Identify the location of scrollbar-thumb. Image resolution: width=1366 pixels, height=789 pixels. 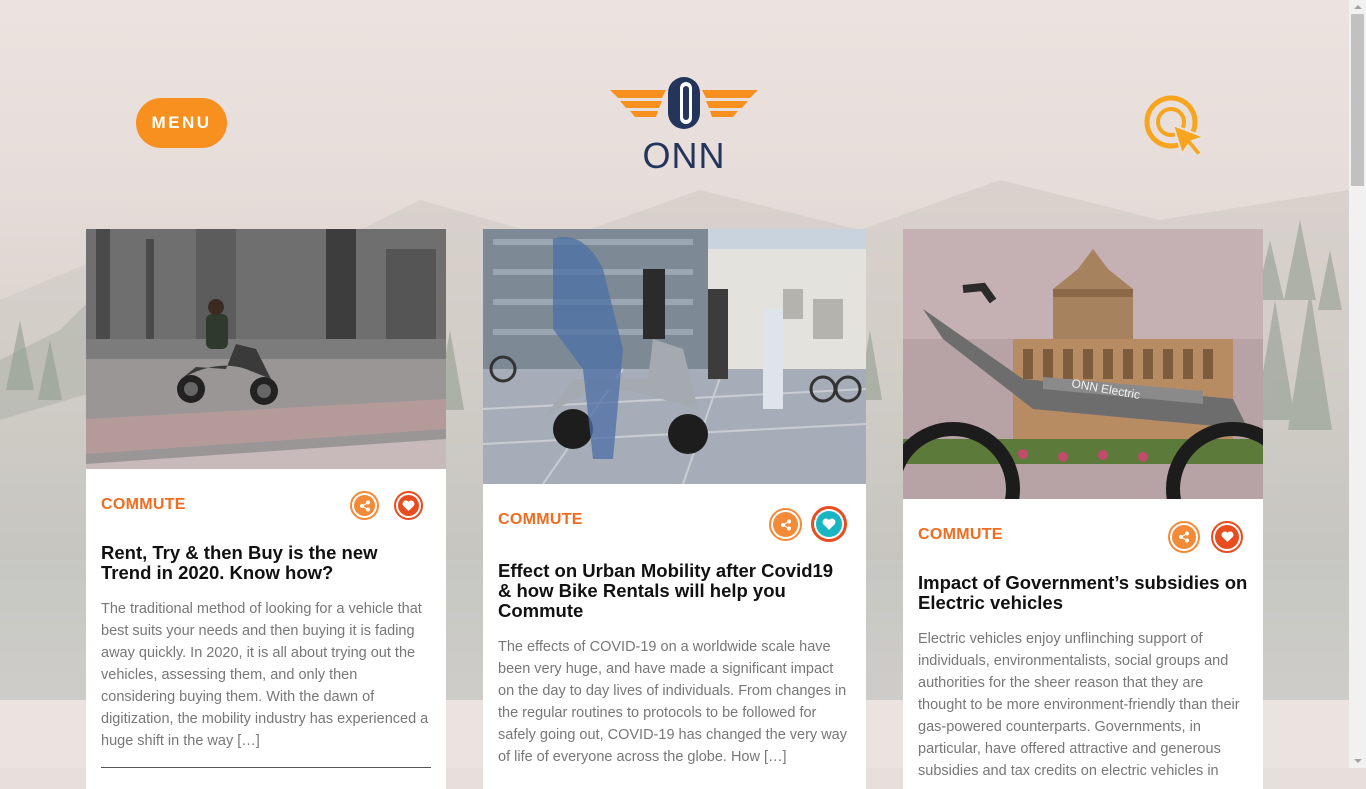
(1357, 100).